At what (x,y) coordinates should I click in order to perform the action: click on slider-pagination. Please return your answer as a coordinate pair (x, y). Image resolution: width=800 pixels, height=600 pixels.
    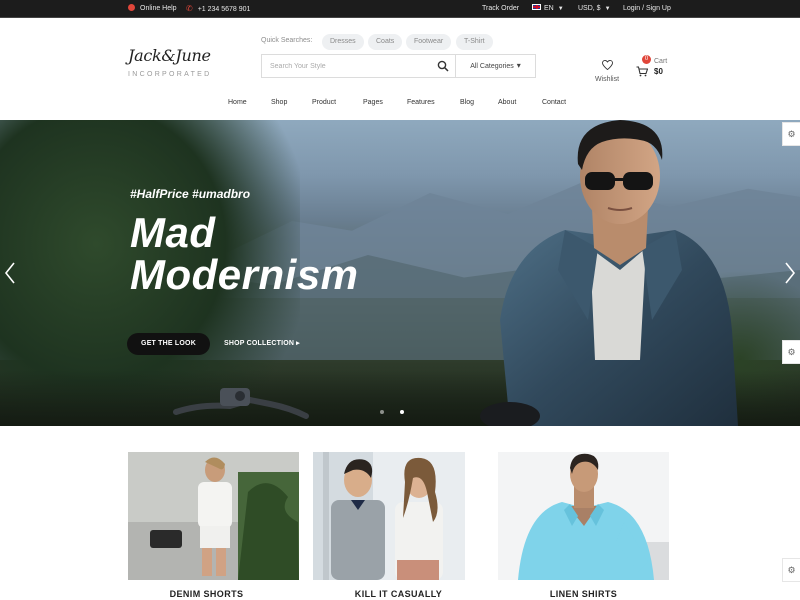
    Looking at the image, I should click on (395, 413).